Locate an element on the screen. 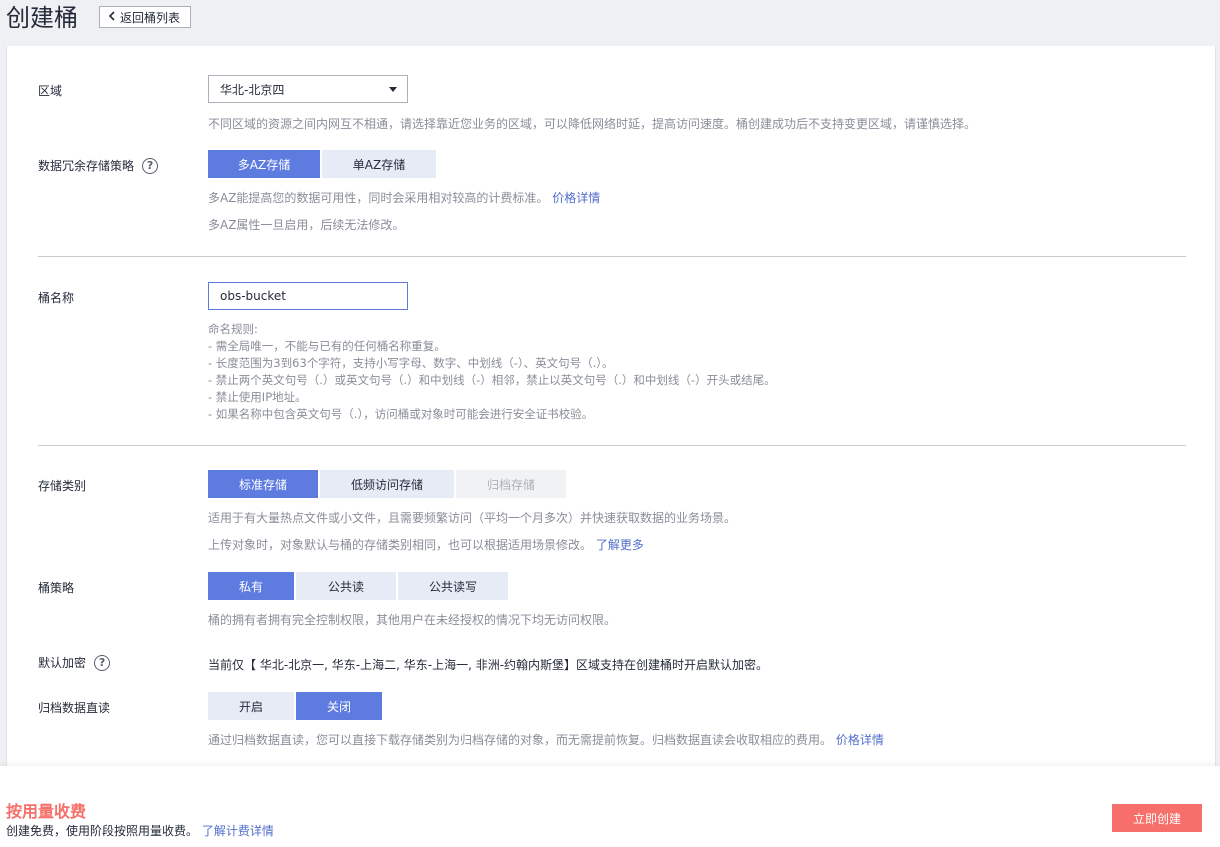  redundancy-hint: 多AZ能提高您的数据可用性，同时会采用相对较高的计费标准。 价格详情 is located at coordinates (404, 197).